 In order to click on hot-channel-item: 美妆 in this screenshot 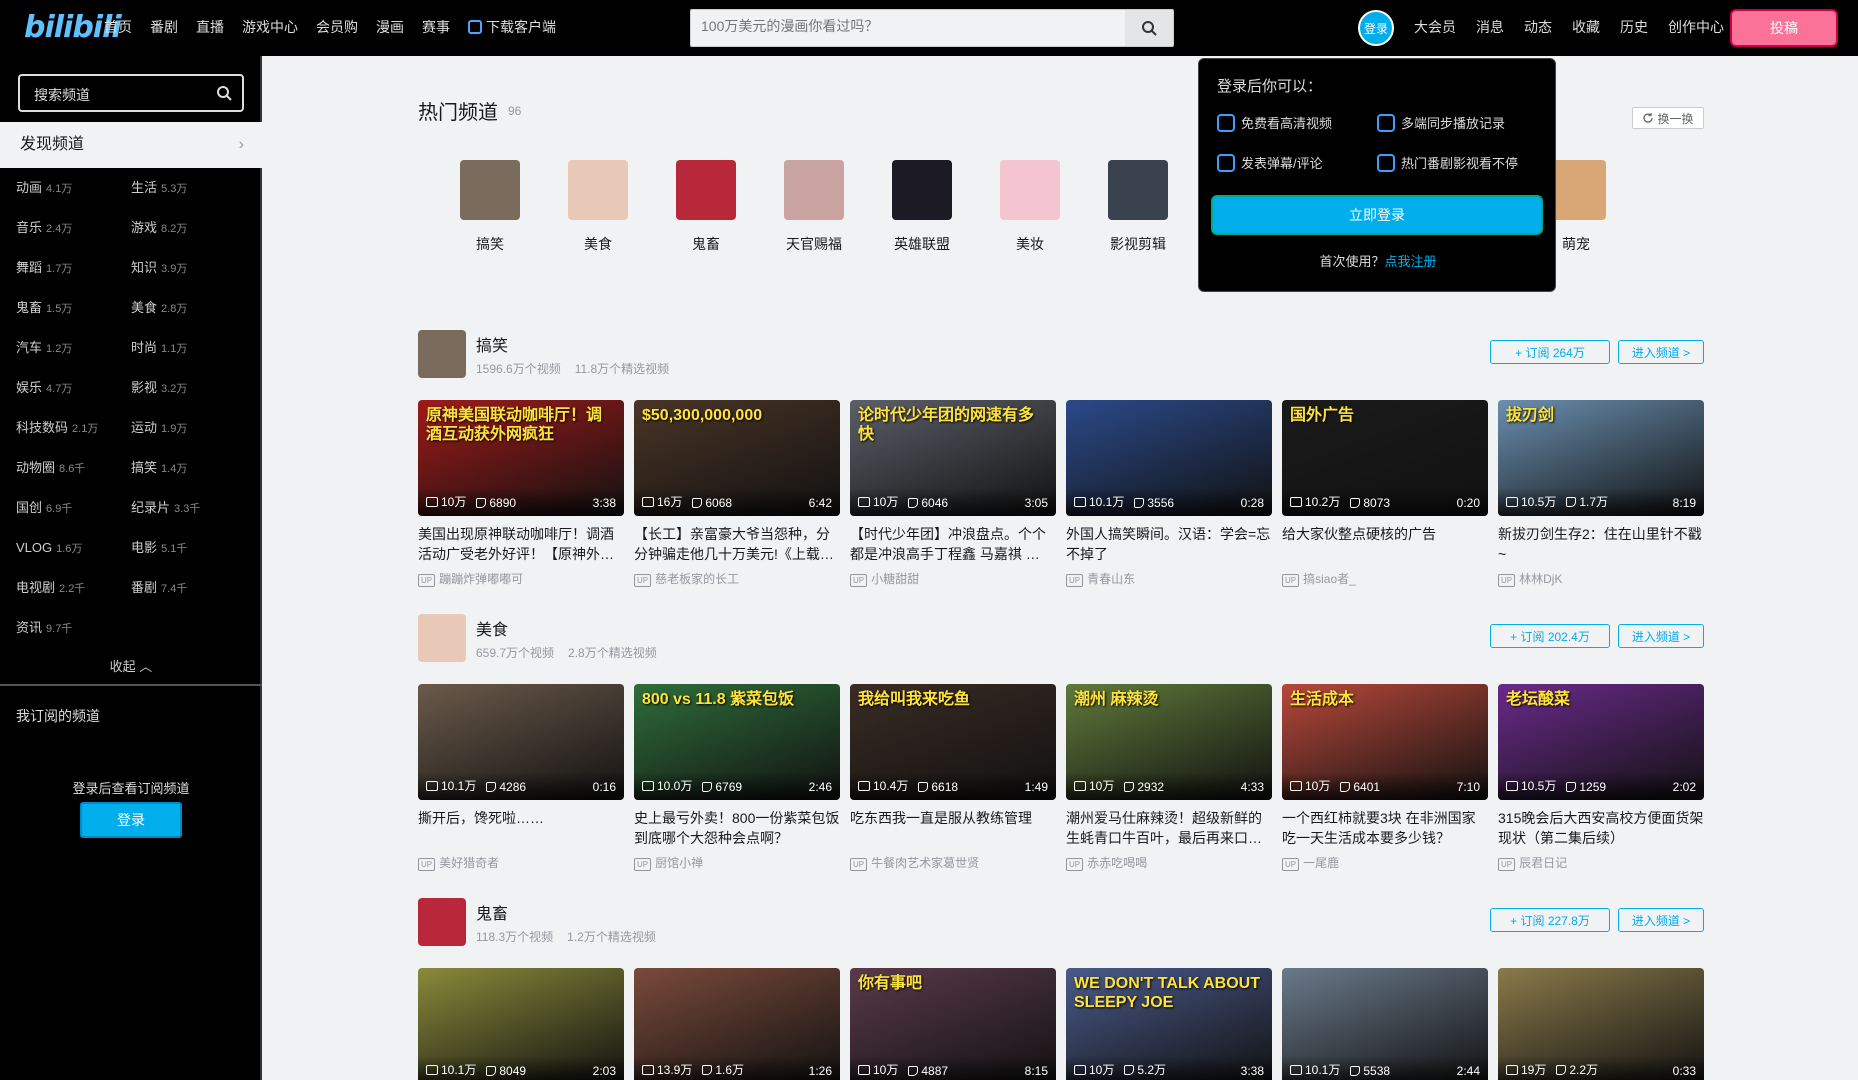, I will do `click(1030, 207)`.